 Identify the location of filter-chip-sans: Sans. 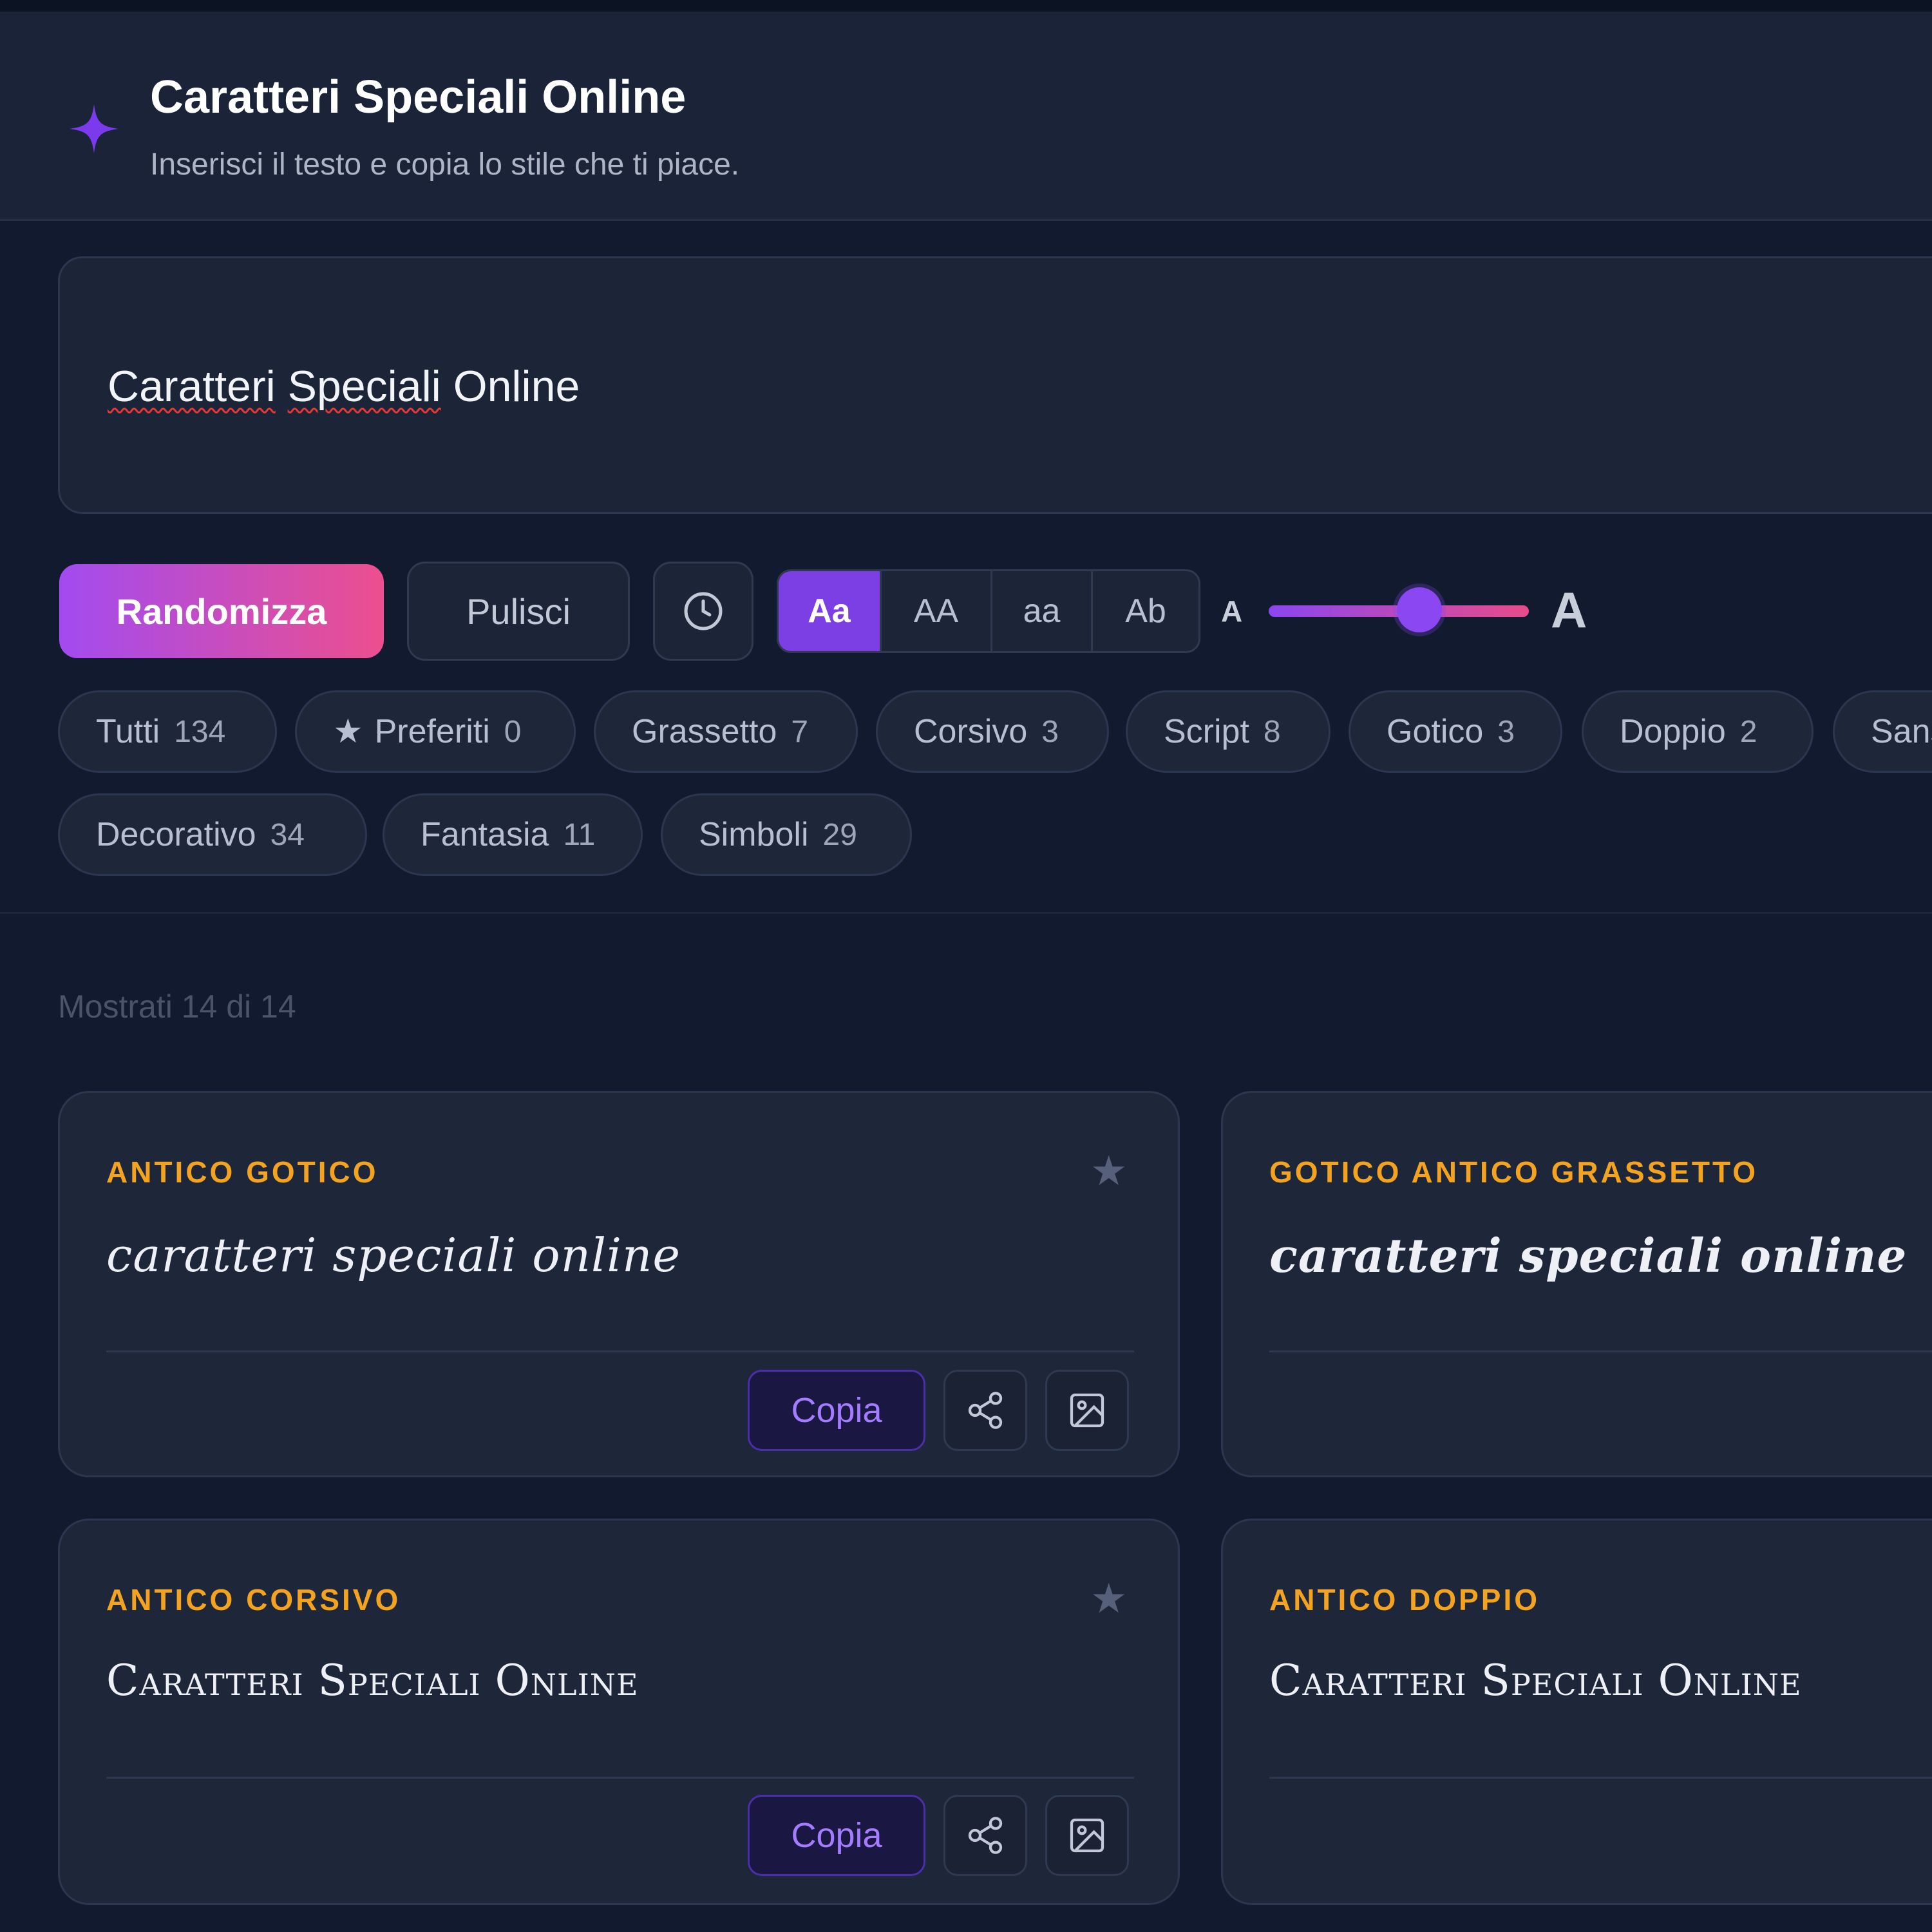
(1882, 731).